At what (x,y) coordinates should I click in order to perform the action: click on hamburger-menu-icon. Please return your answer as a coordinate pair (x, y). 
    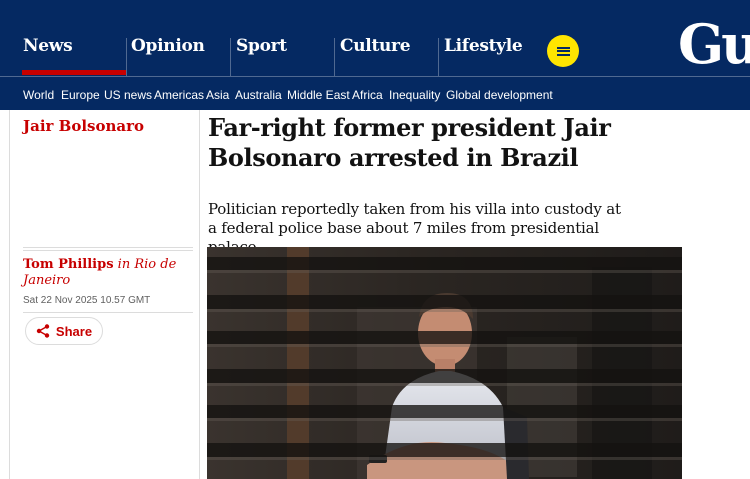
    Looking at the image, I should click on (563, 51).